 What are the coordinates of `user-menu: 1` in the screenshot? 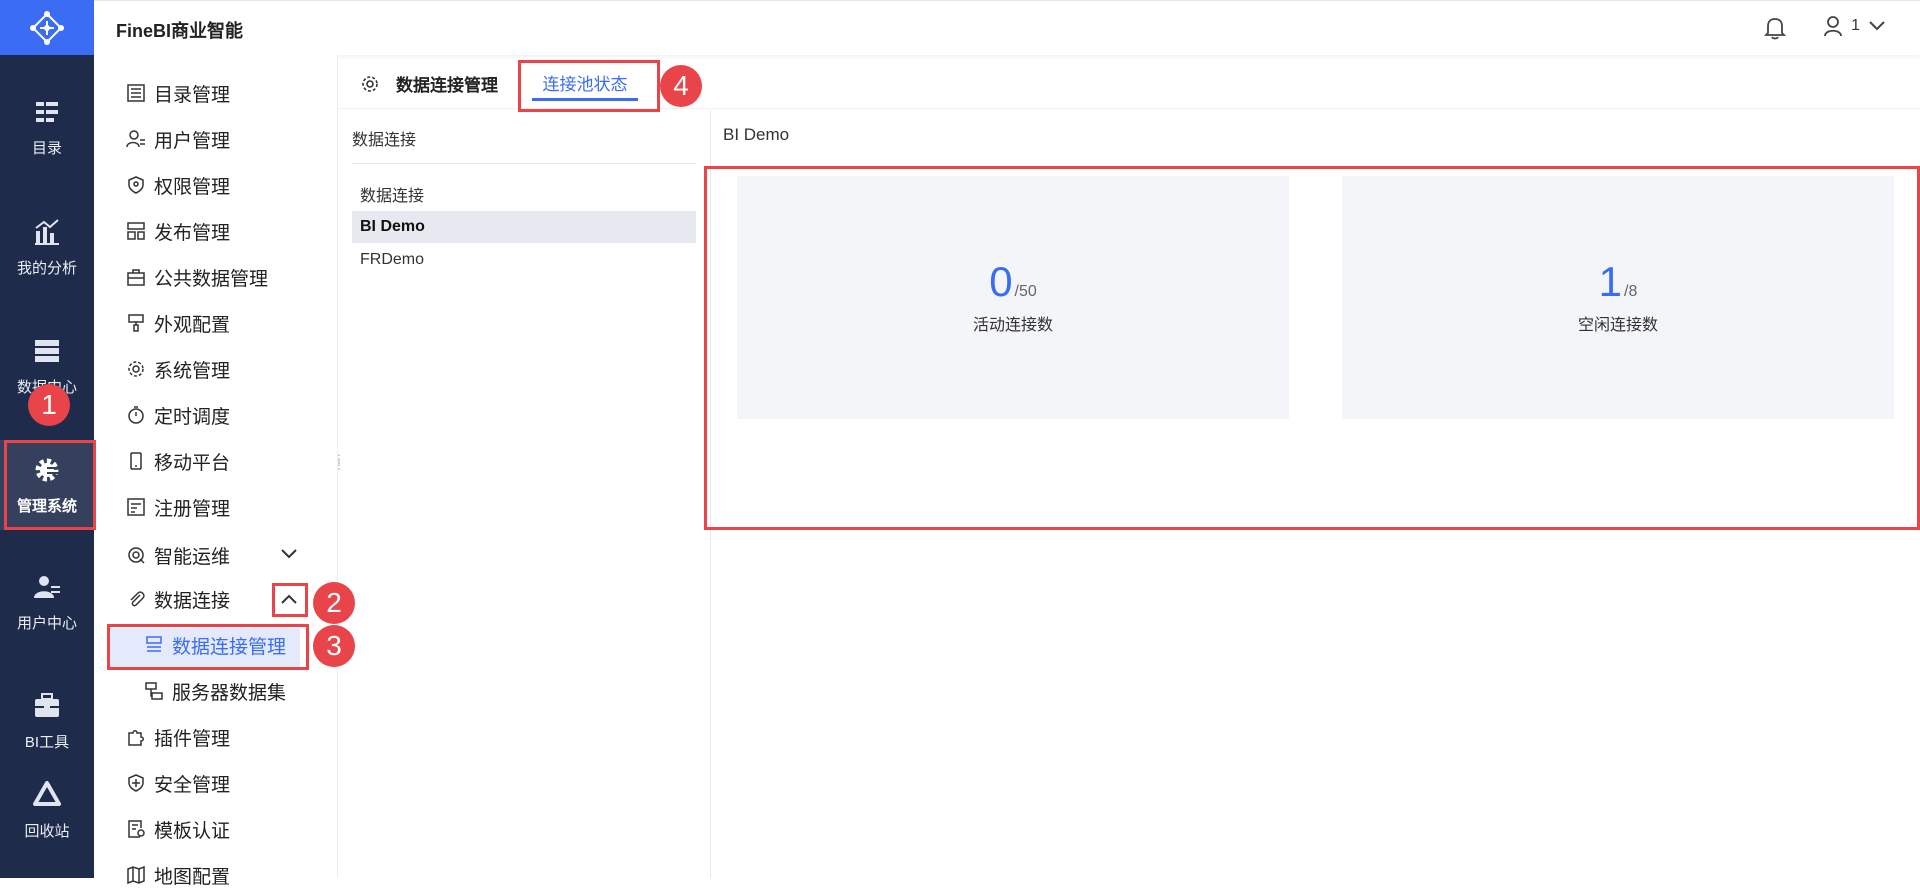 It's located at (1854, 26).